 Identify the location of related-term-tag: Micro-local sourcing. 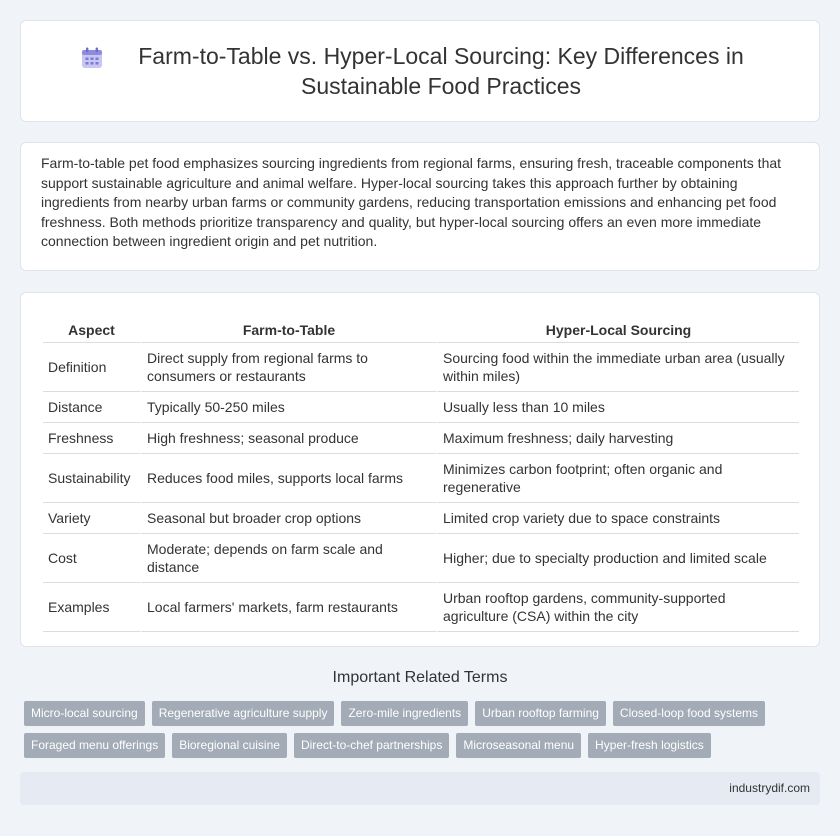
(84, 713).